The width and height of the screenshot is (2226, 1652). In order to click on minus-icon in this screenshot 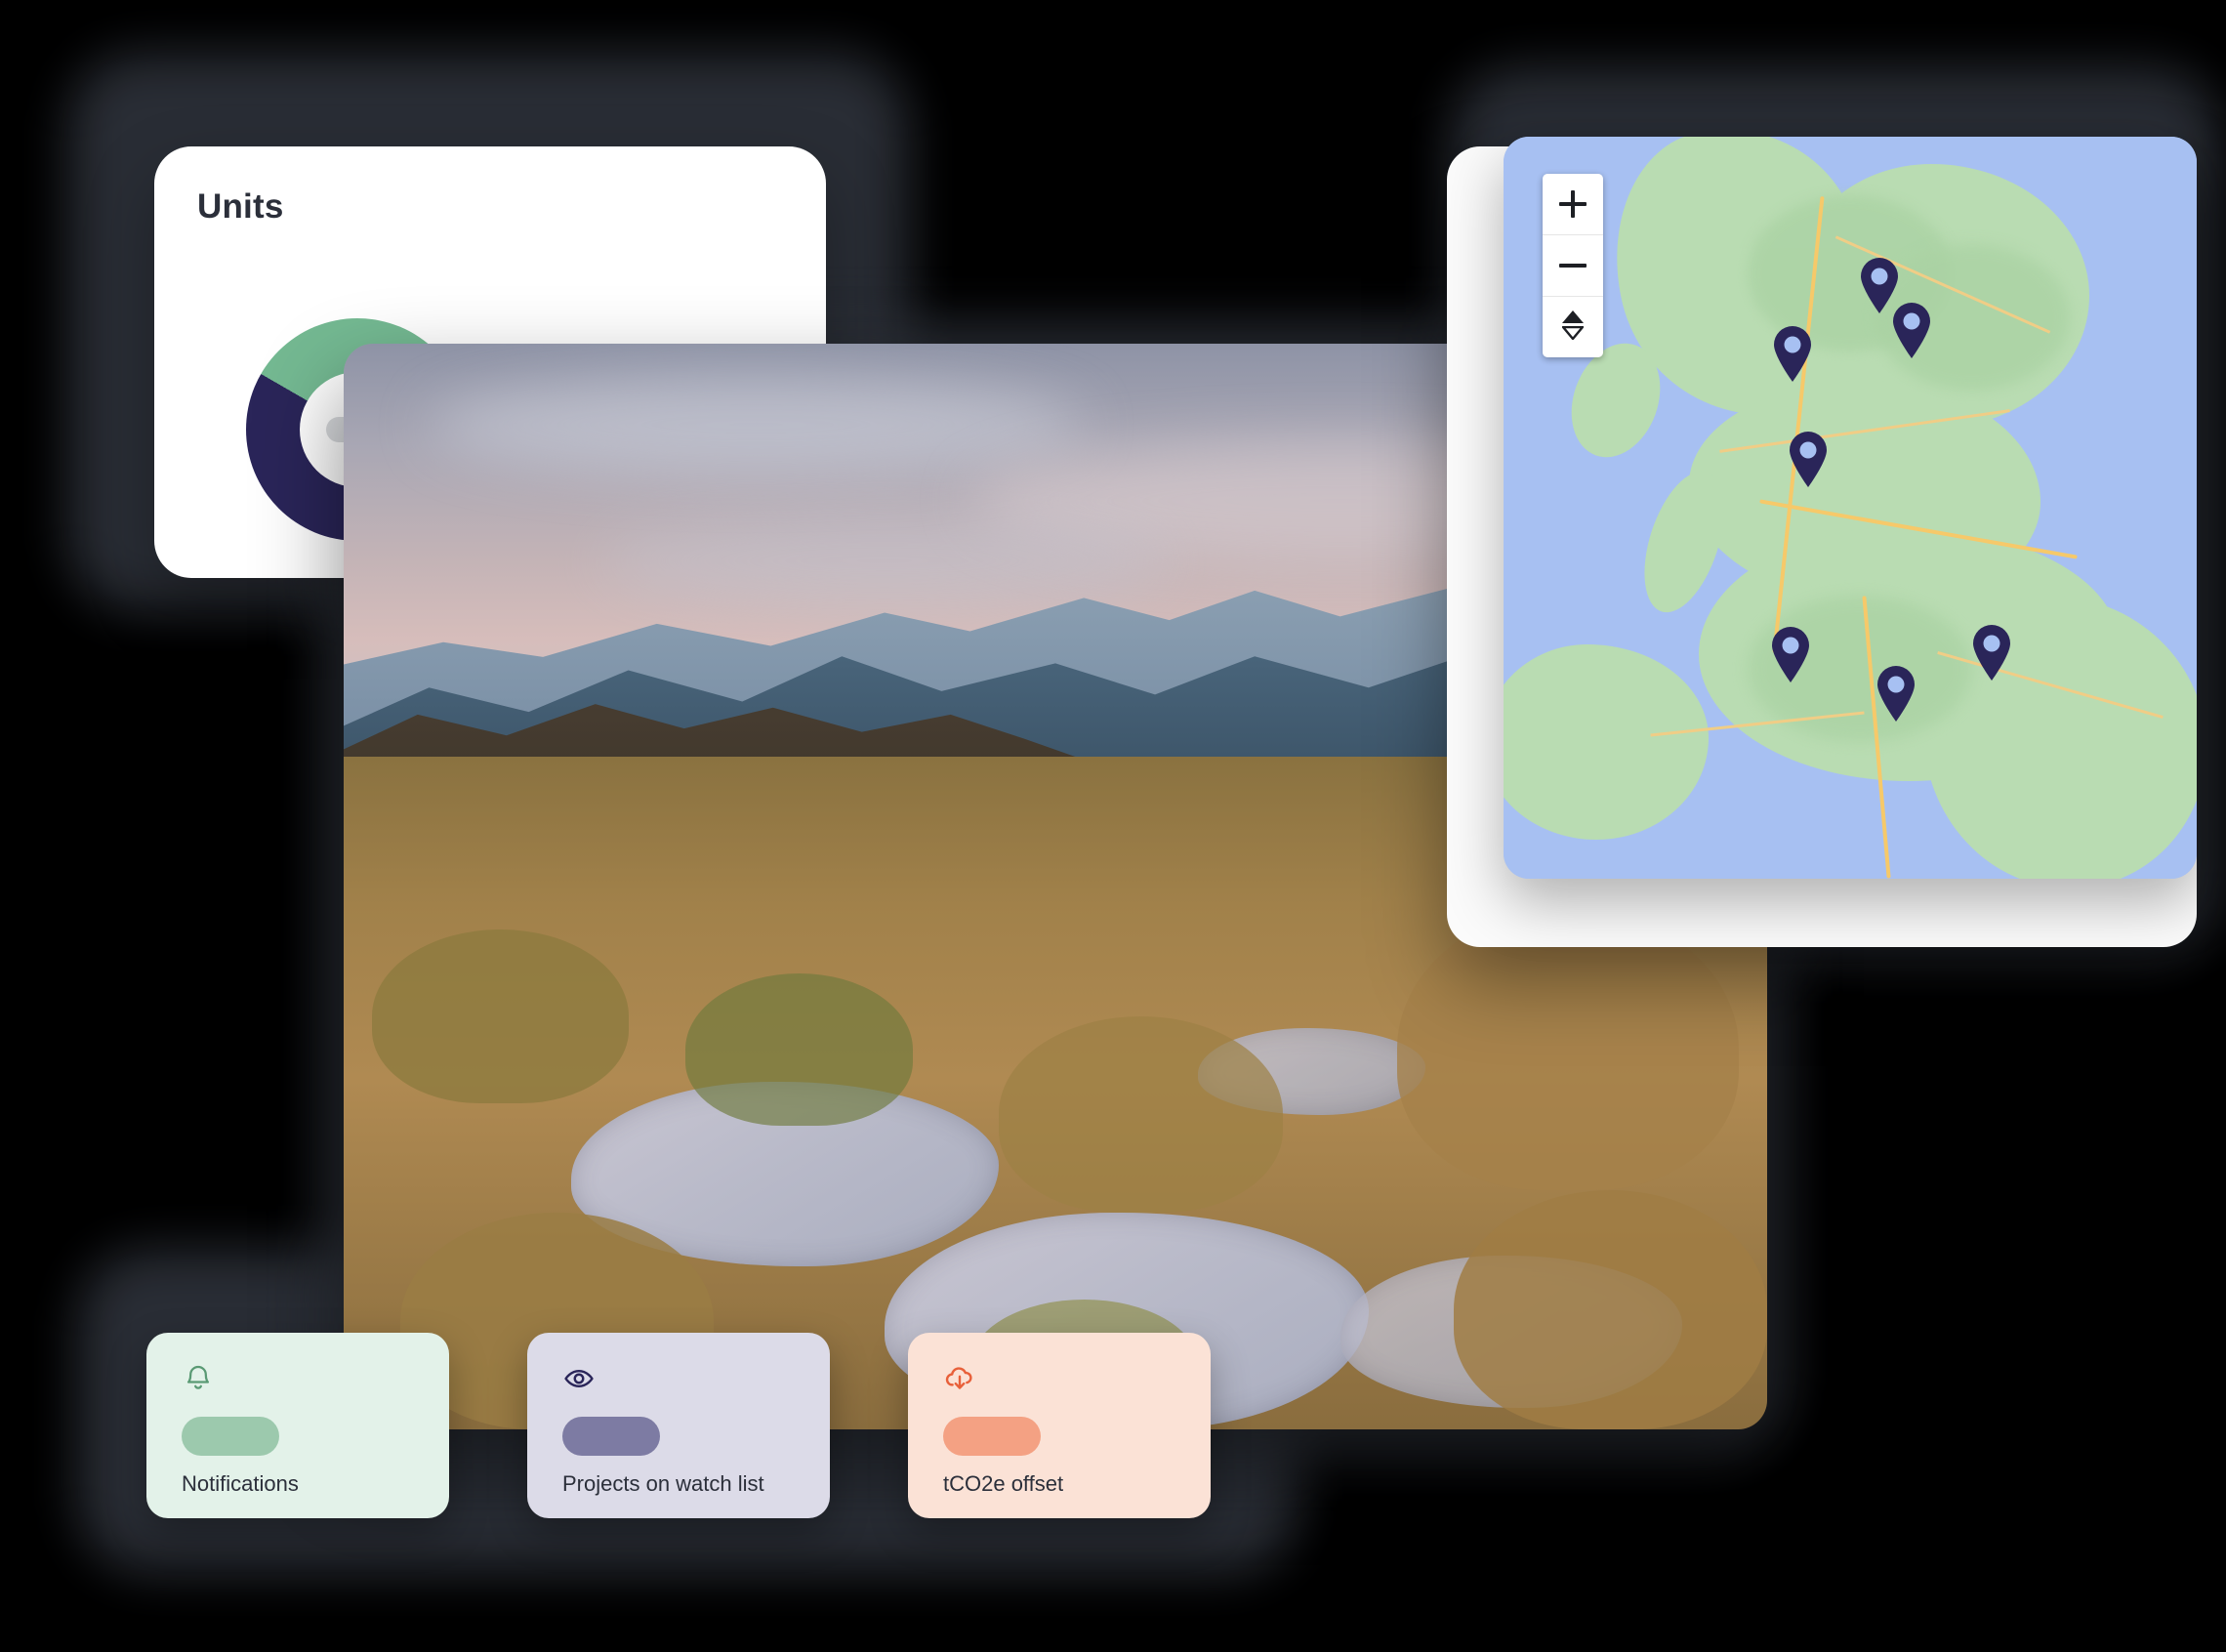, I will do `click(1573, 266)`.